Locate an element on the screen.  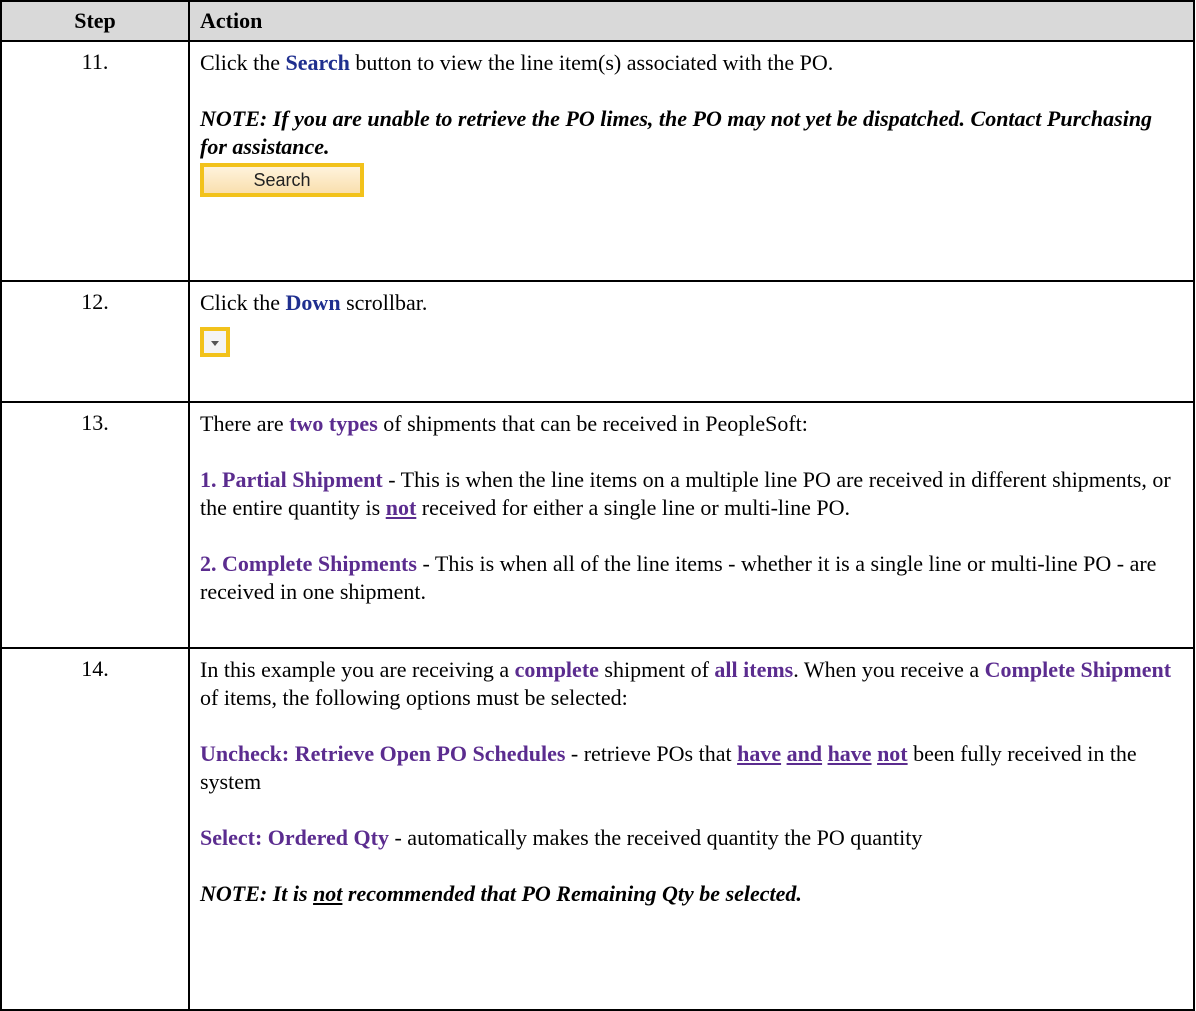
scroll-down-button is located at coordinates (215, 342).